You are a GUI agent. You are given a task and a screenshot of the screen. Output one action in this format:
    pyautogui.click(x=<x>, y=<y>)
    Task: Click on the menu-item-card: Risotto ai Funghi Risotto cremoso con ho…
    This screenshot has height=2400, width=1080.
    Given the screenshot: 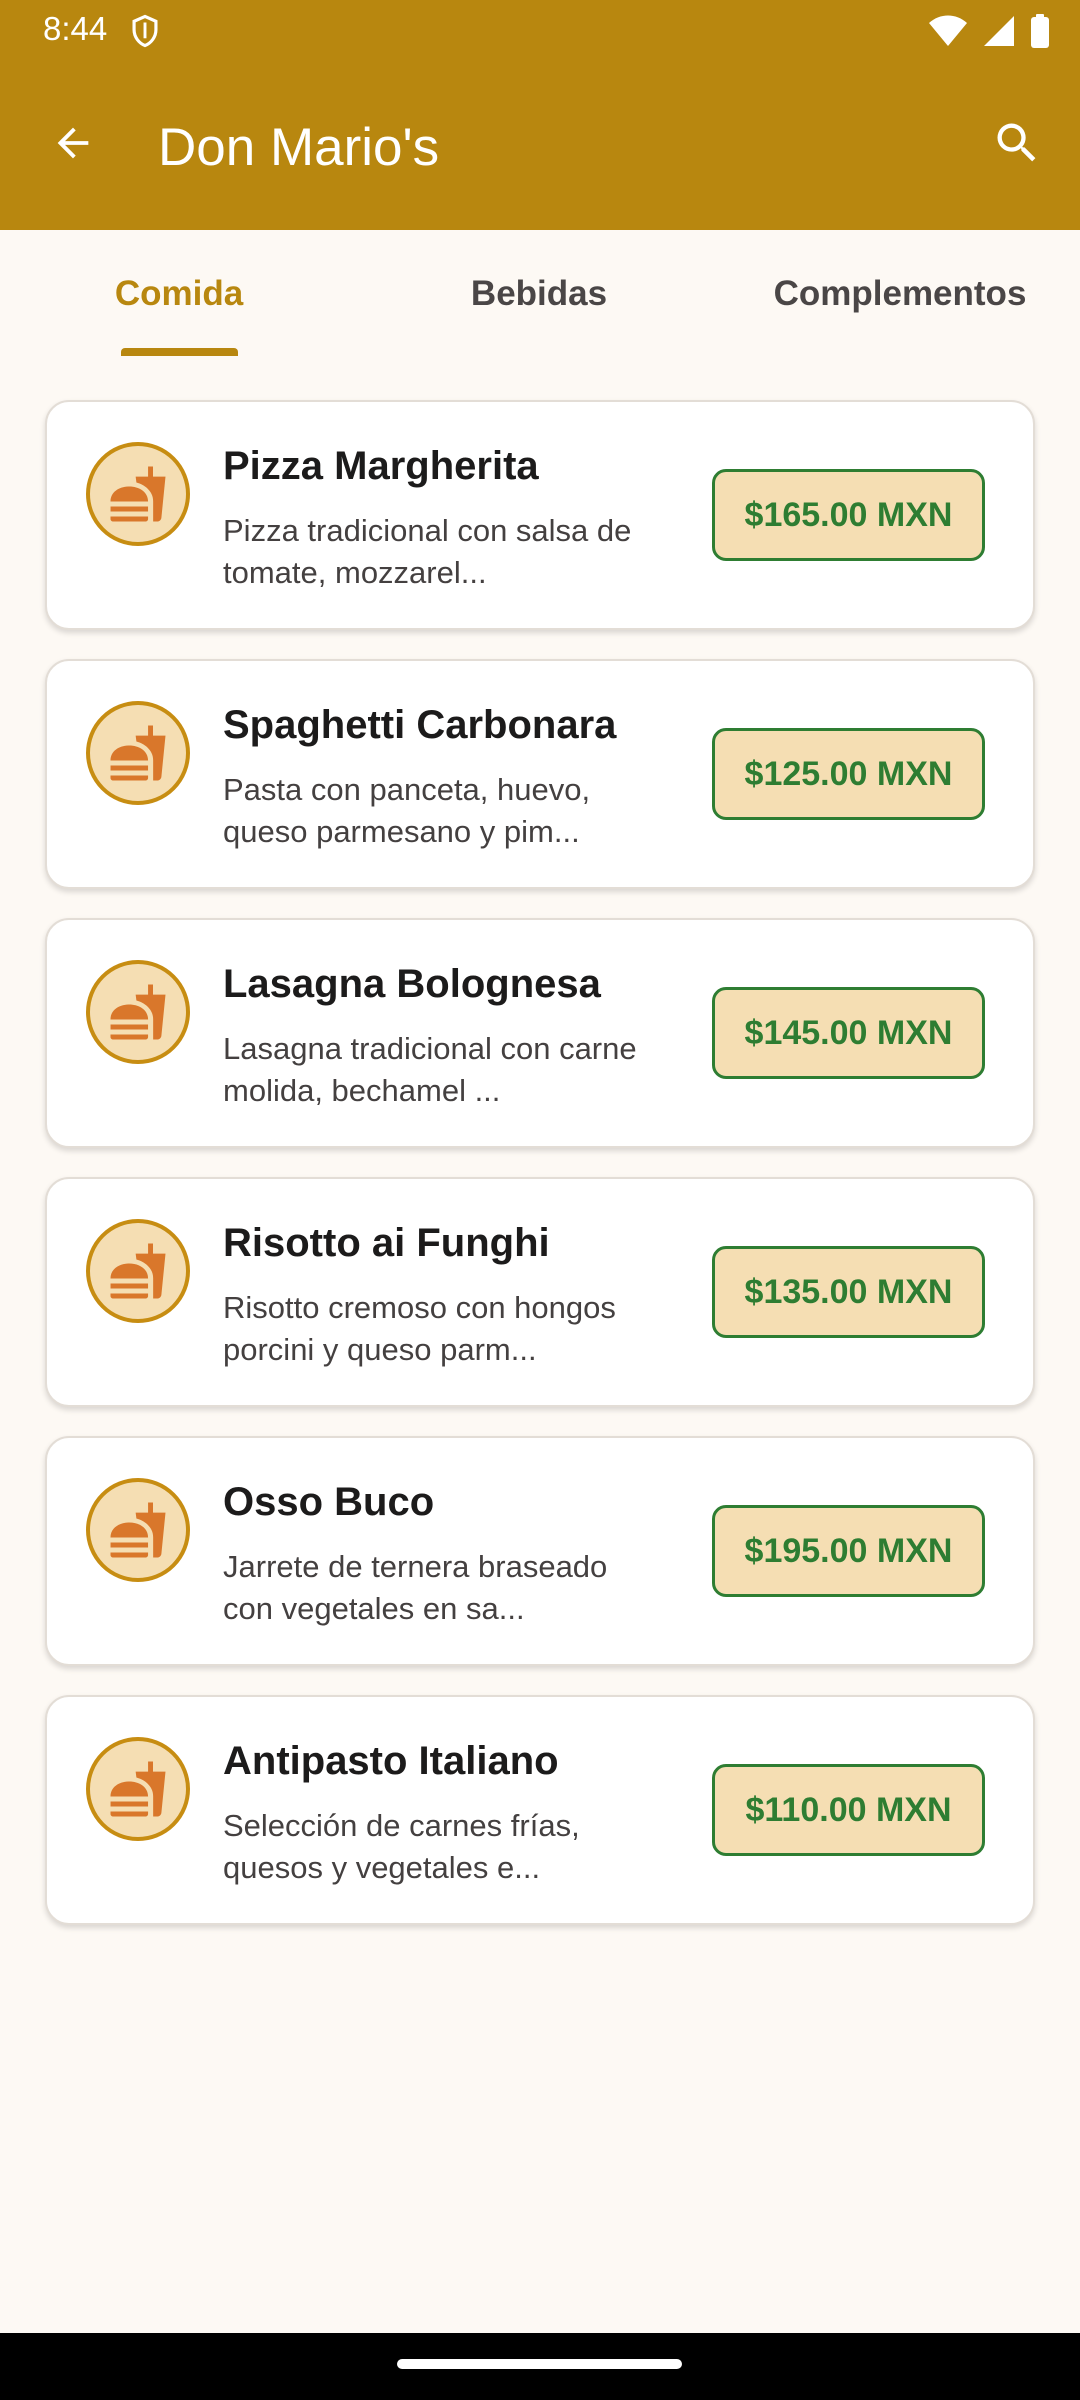 What is the action you would take?
    pyautogui.click(x=540, y=1292)
    